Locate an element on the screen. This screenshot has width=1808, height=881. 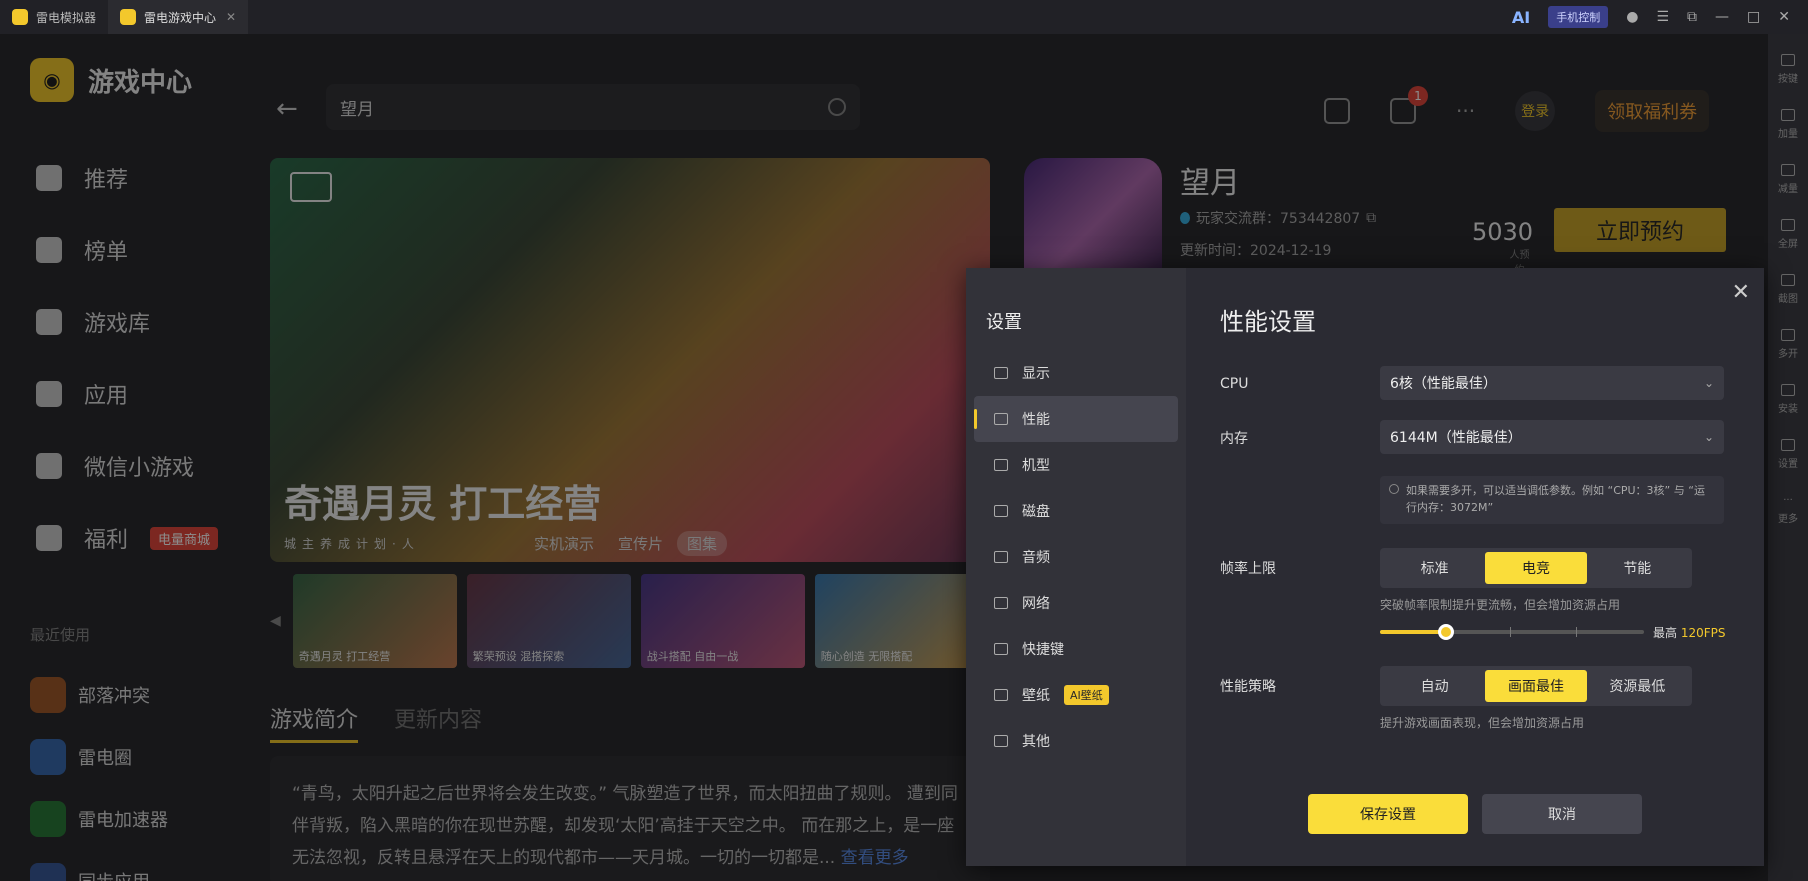
slider-knob is located at coordinates (1446, 632).